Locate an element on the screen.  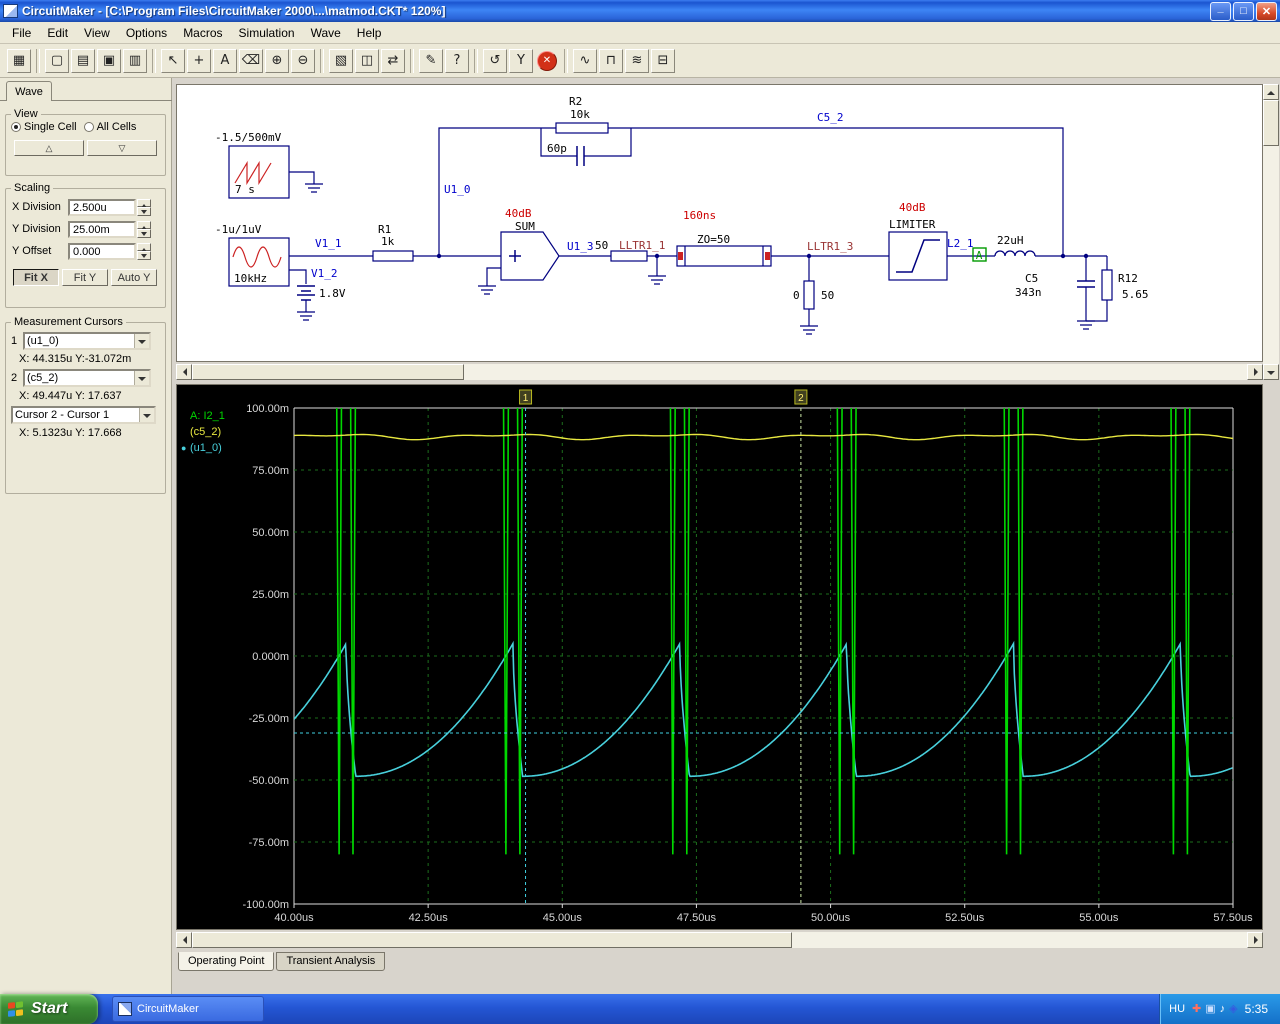
wave-down-button: ▽ is located at coordinates (122, 148).